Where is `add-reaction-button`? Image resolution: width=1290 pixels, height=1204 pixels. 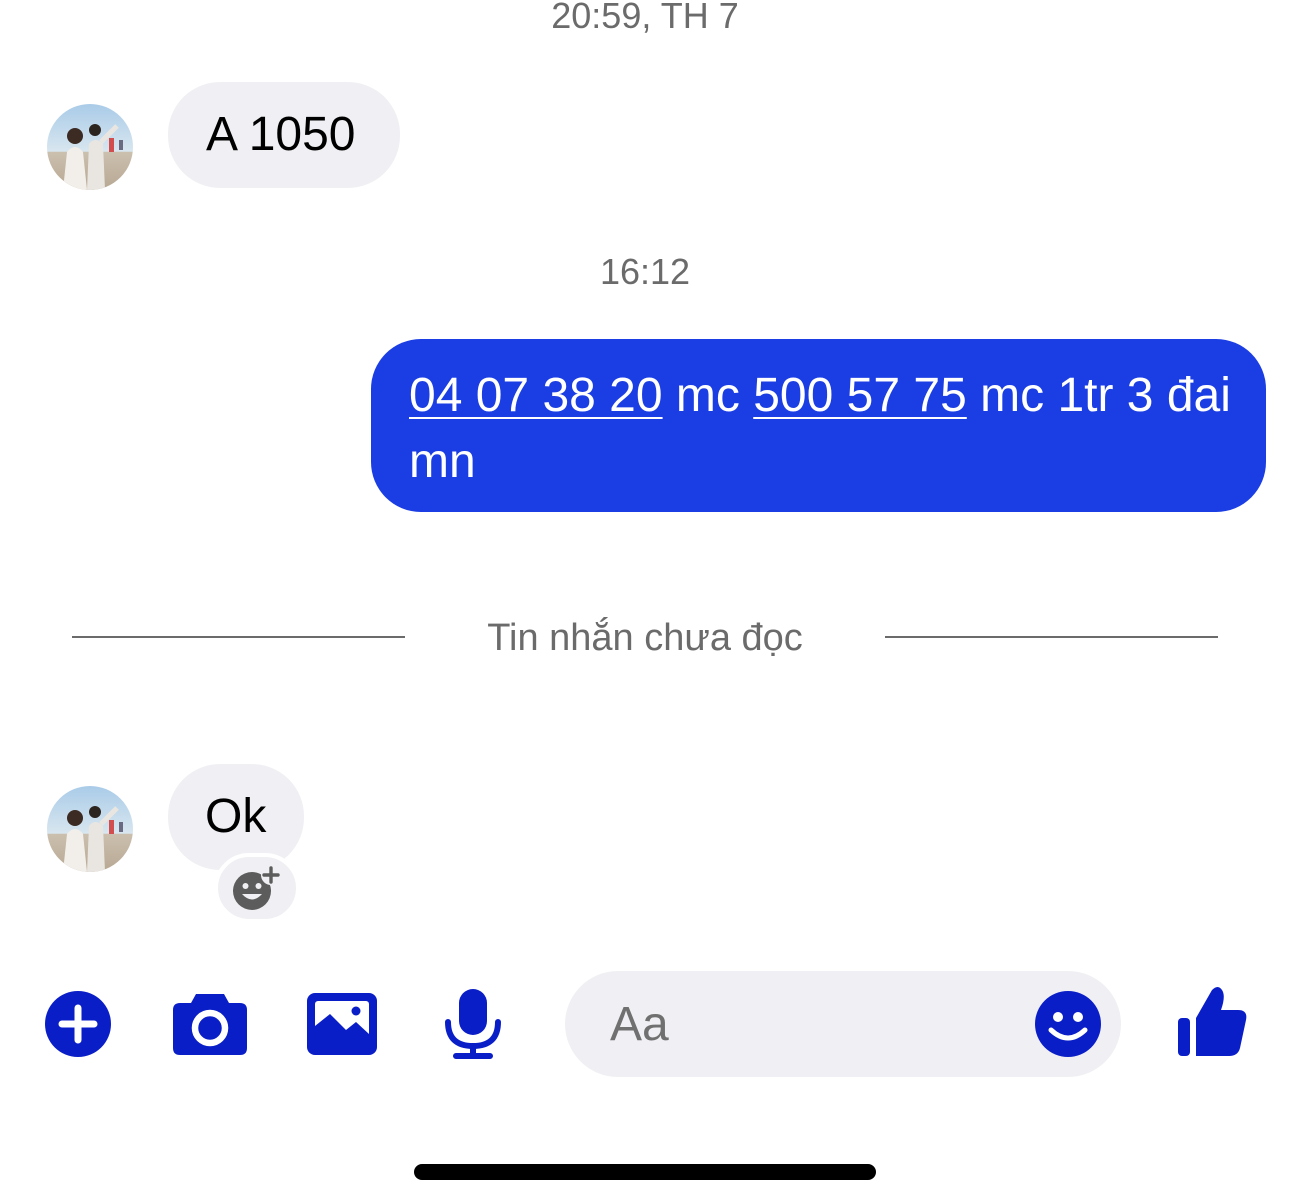
add-reaction-button is located at coordinates (257, 888).